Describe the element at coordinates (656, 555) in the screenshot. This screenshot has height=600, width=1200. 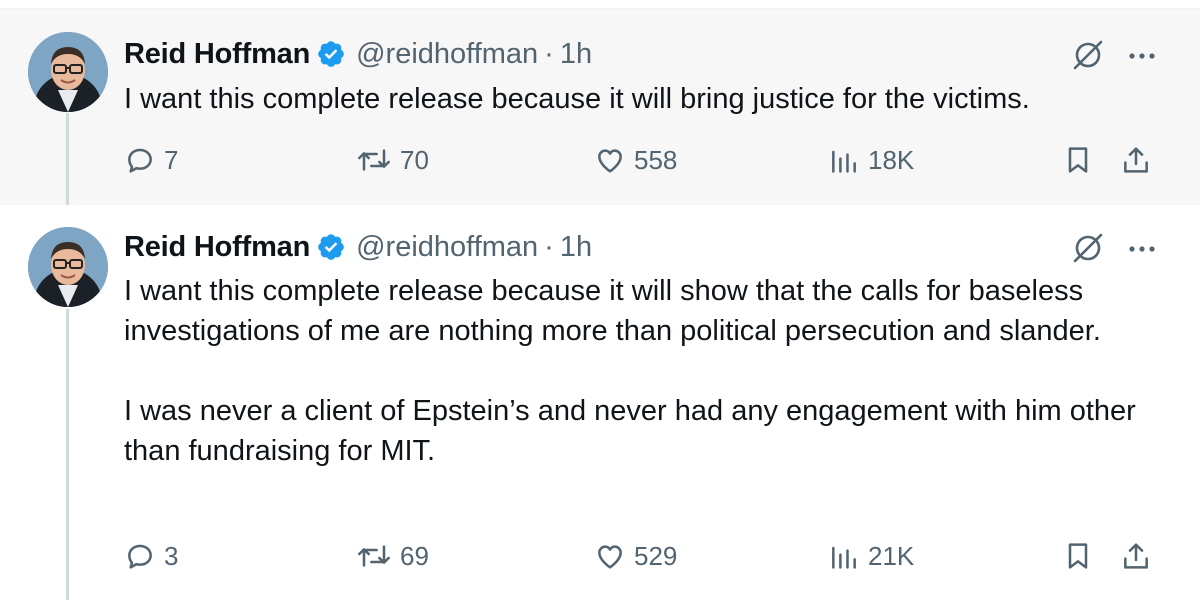
I see `like-count: 529` at that location.